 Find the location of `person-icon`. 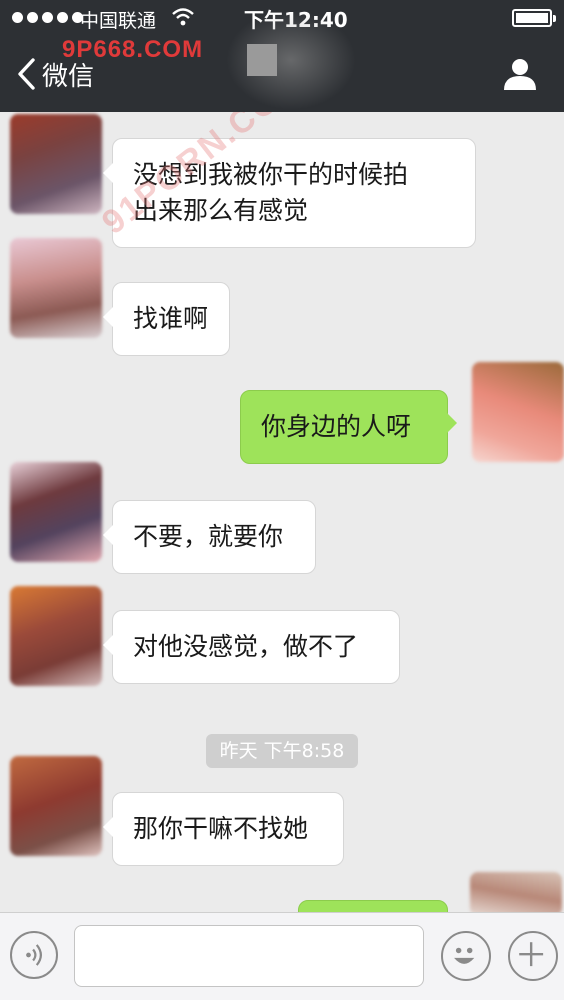

person-icon is located at coordinates (520, 74).